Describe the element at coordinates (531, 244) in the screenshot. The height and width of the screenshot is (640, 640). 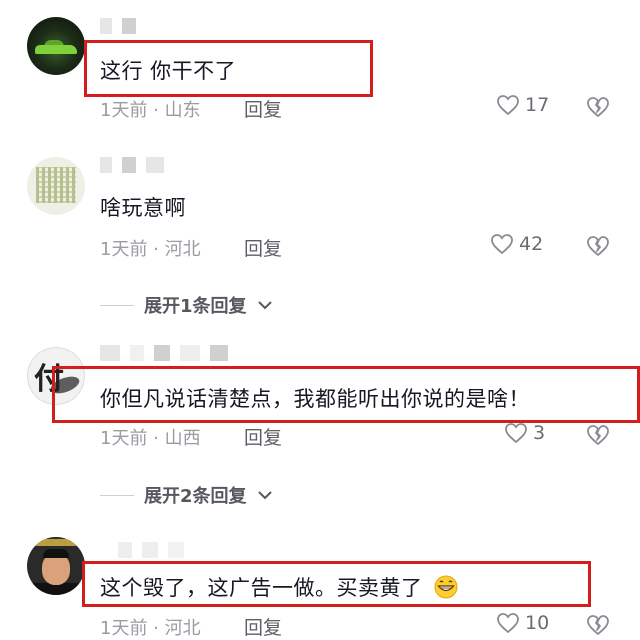
I see `like-count: 42` at that location.